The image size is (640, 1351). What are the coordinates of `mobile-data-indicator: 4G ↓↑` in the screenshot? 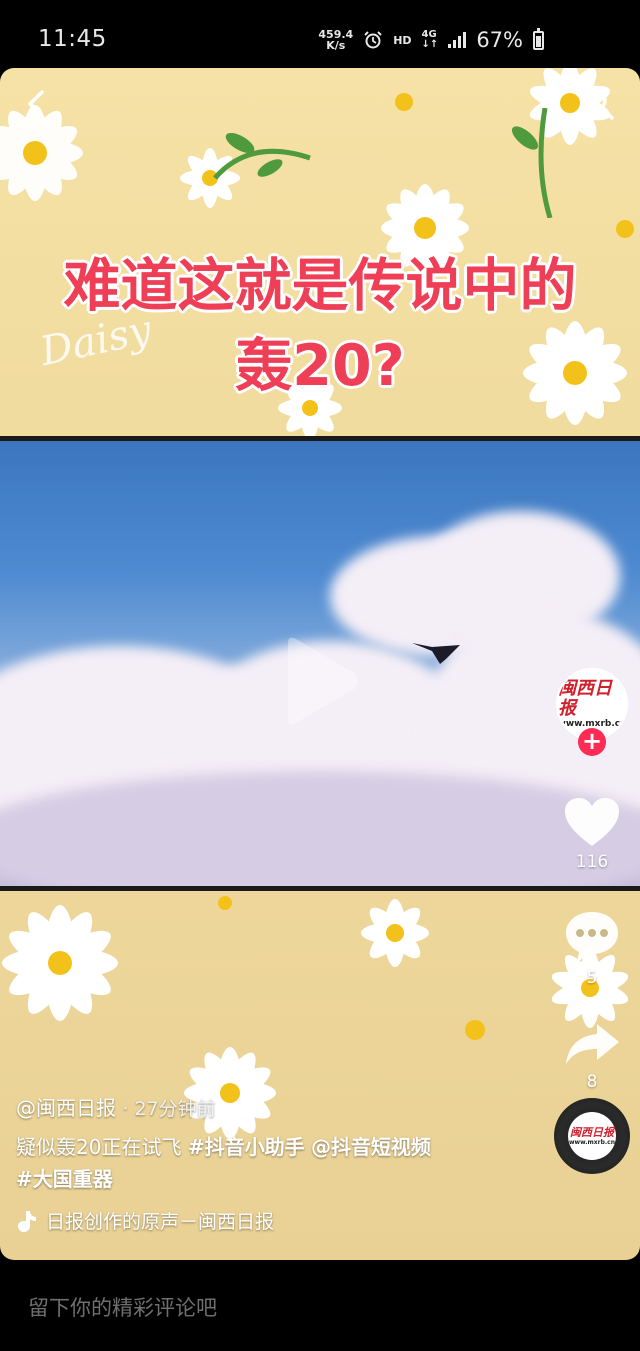 It's located at (430, 40).